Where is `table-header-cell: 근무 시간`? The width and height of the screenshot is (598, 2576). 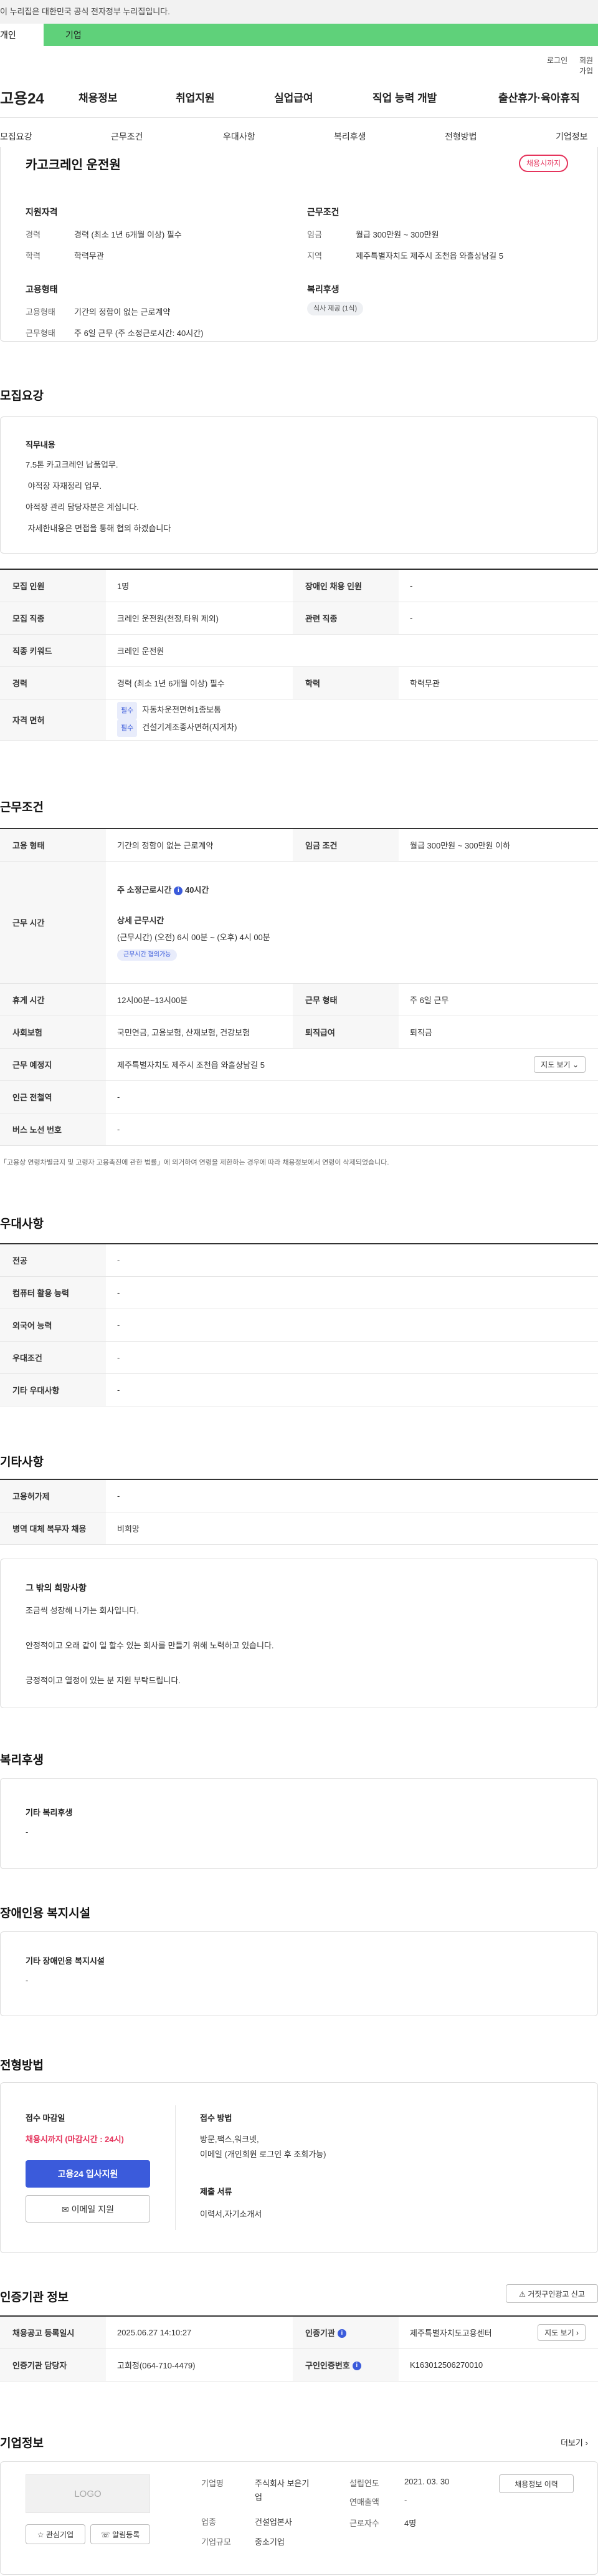 table-header-cell: 근무 시간 is located at coordinates (53, 922).